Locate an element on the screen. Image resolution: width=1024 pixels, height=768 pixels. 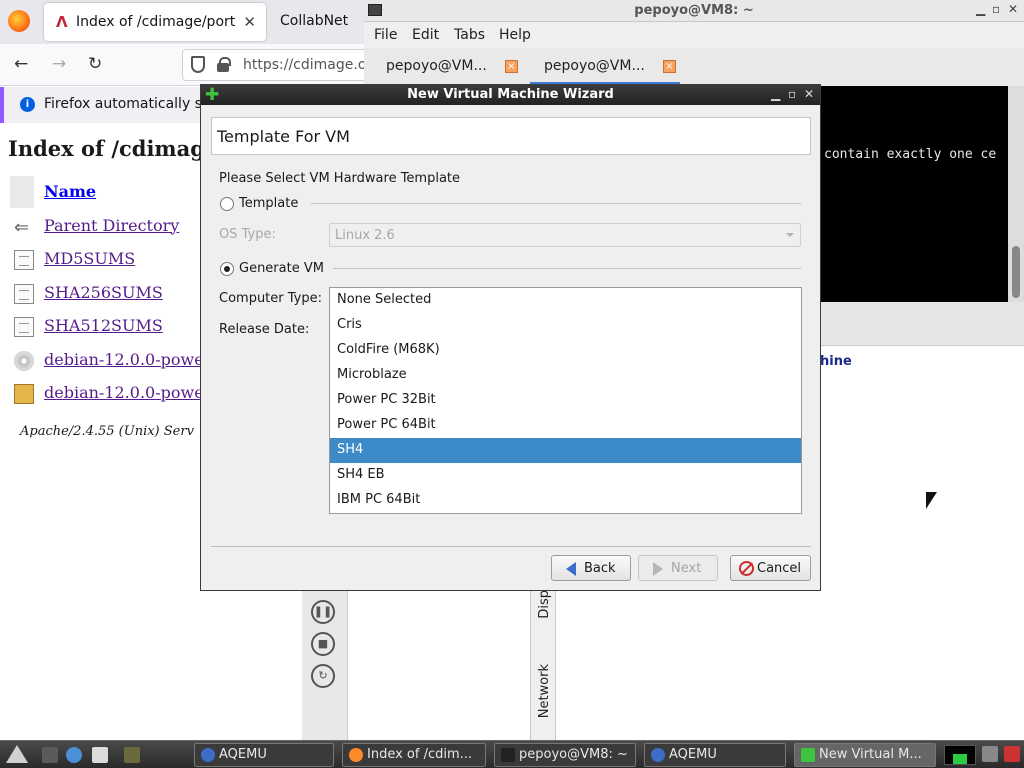
template-radio is located at coordinates (227, 204).